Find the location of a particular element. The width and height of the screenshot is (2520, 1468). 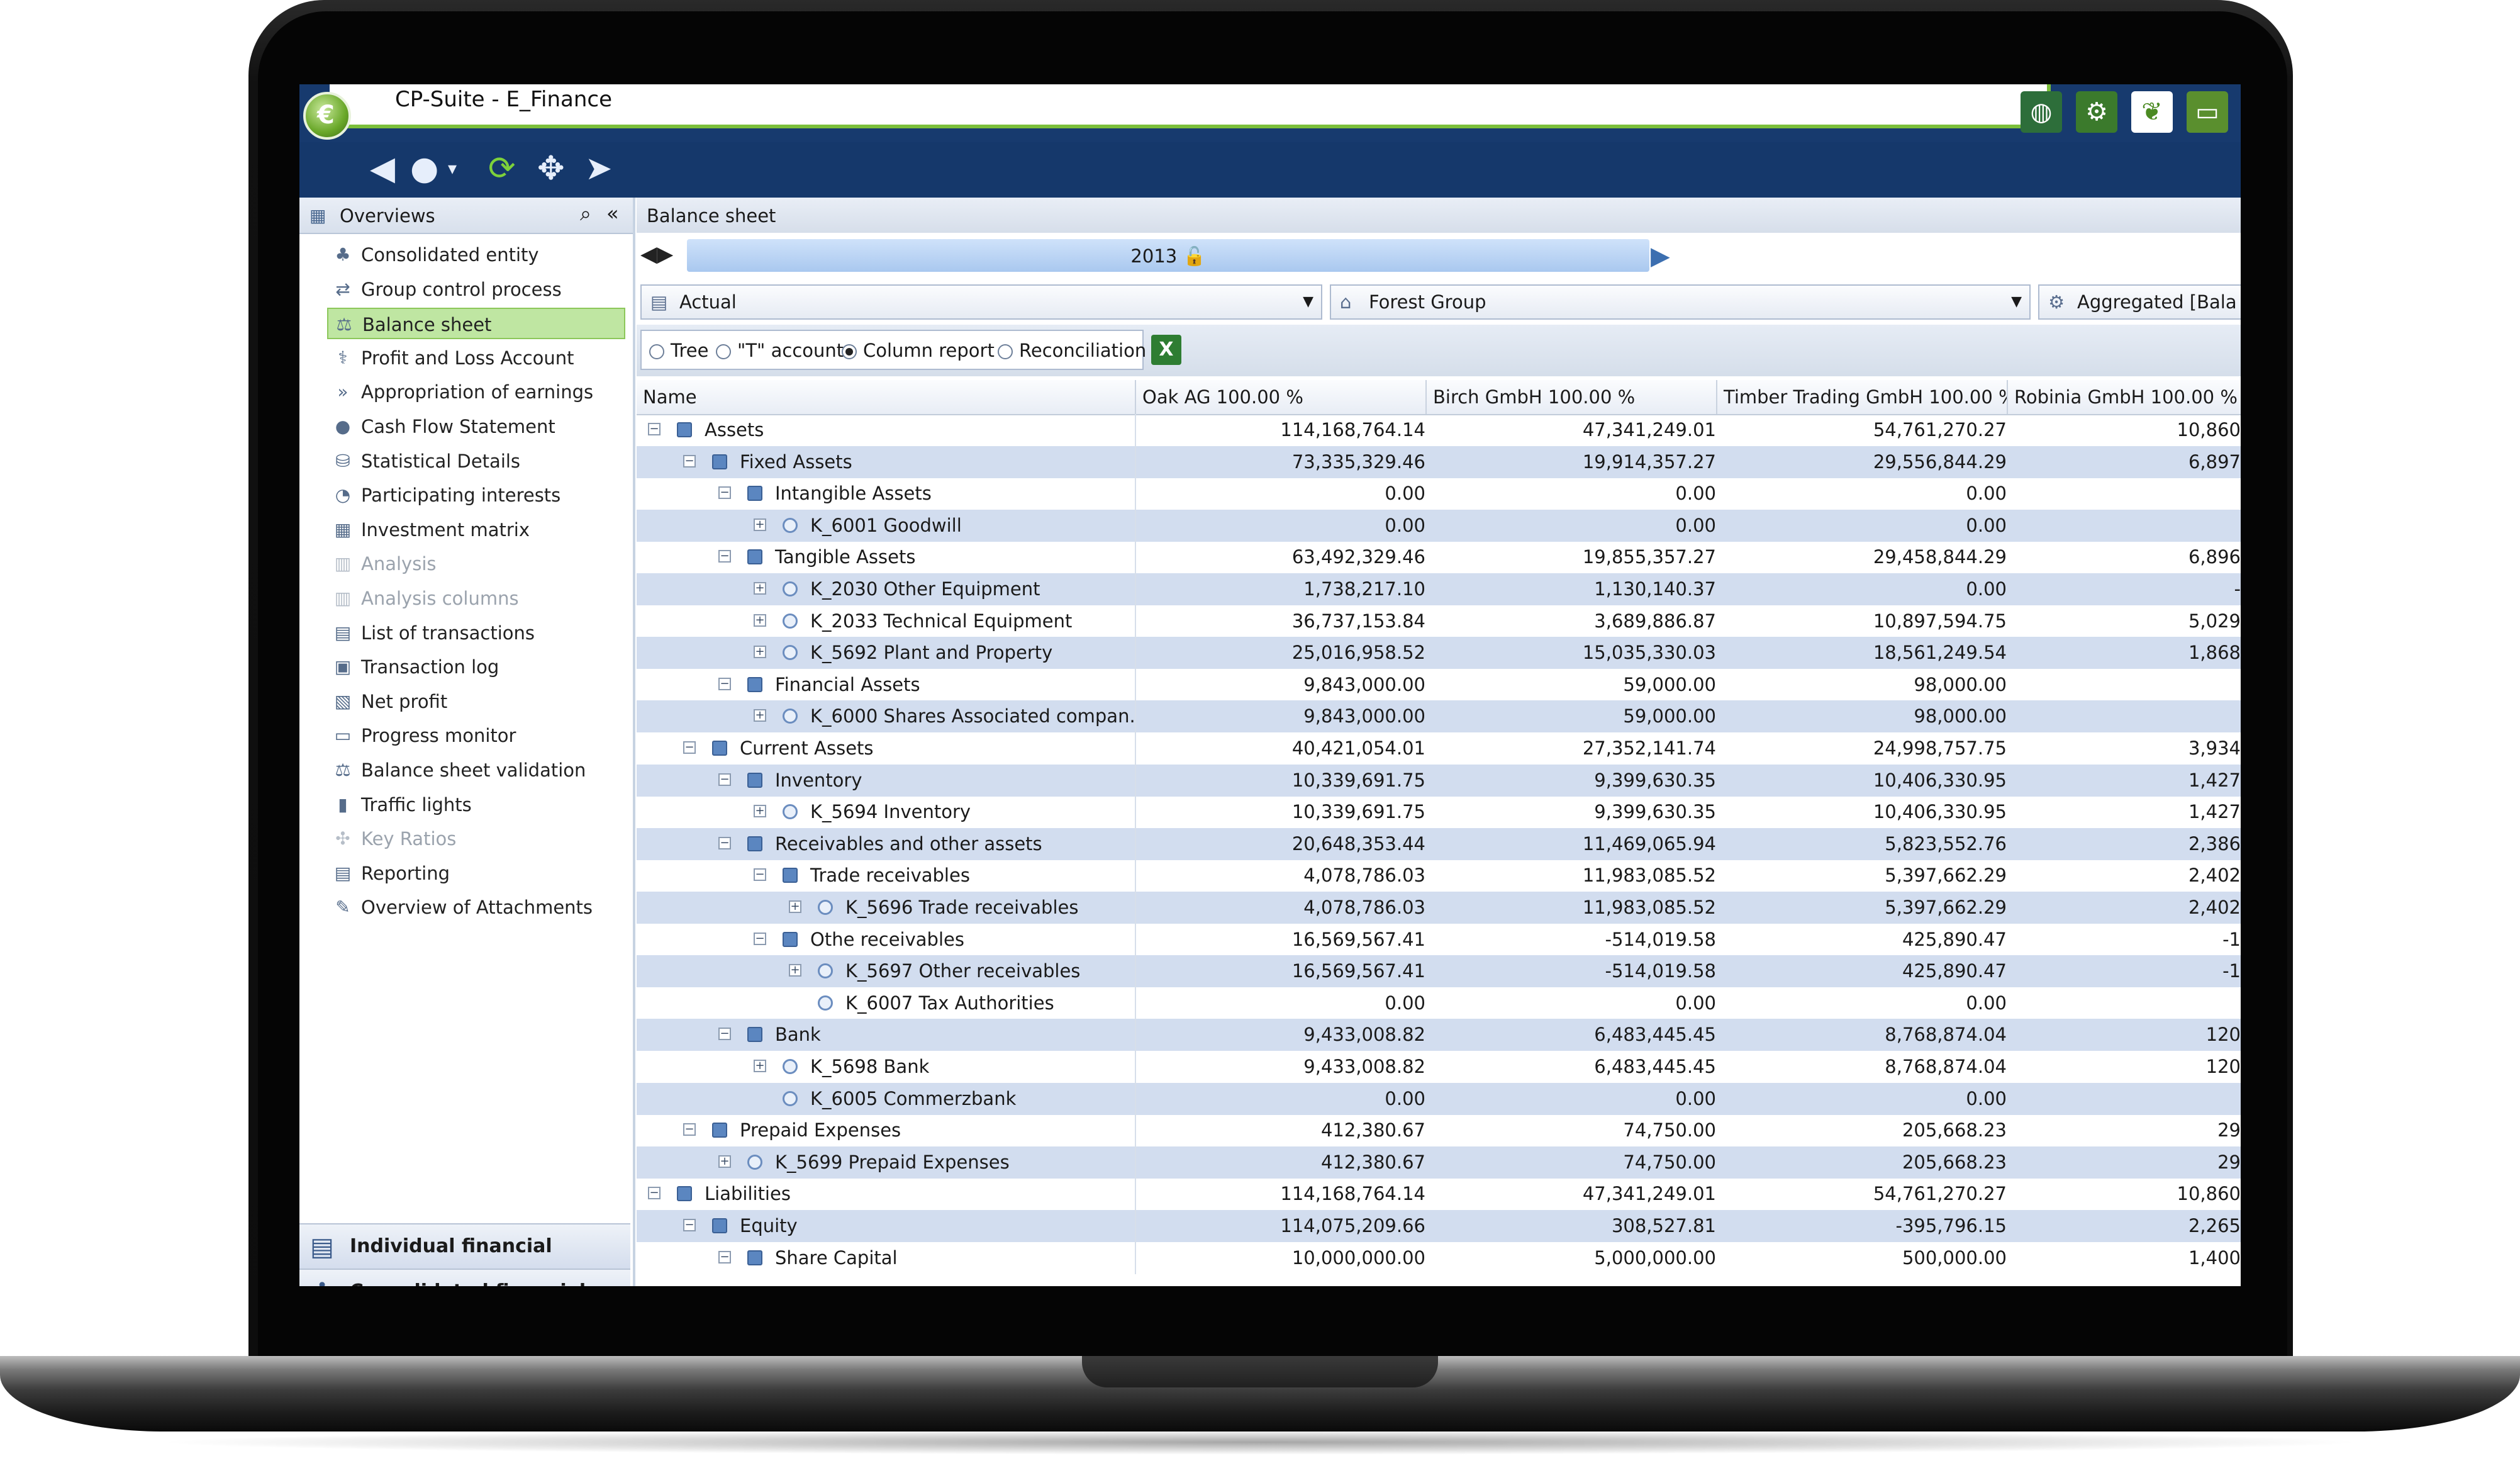

sidebar-item-consolidated-entity: ♣ Consolidated entity is located at coordinates (476, 255).